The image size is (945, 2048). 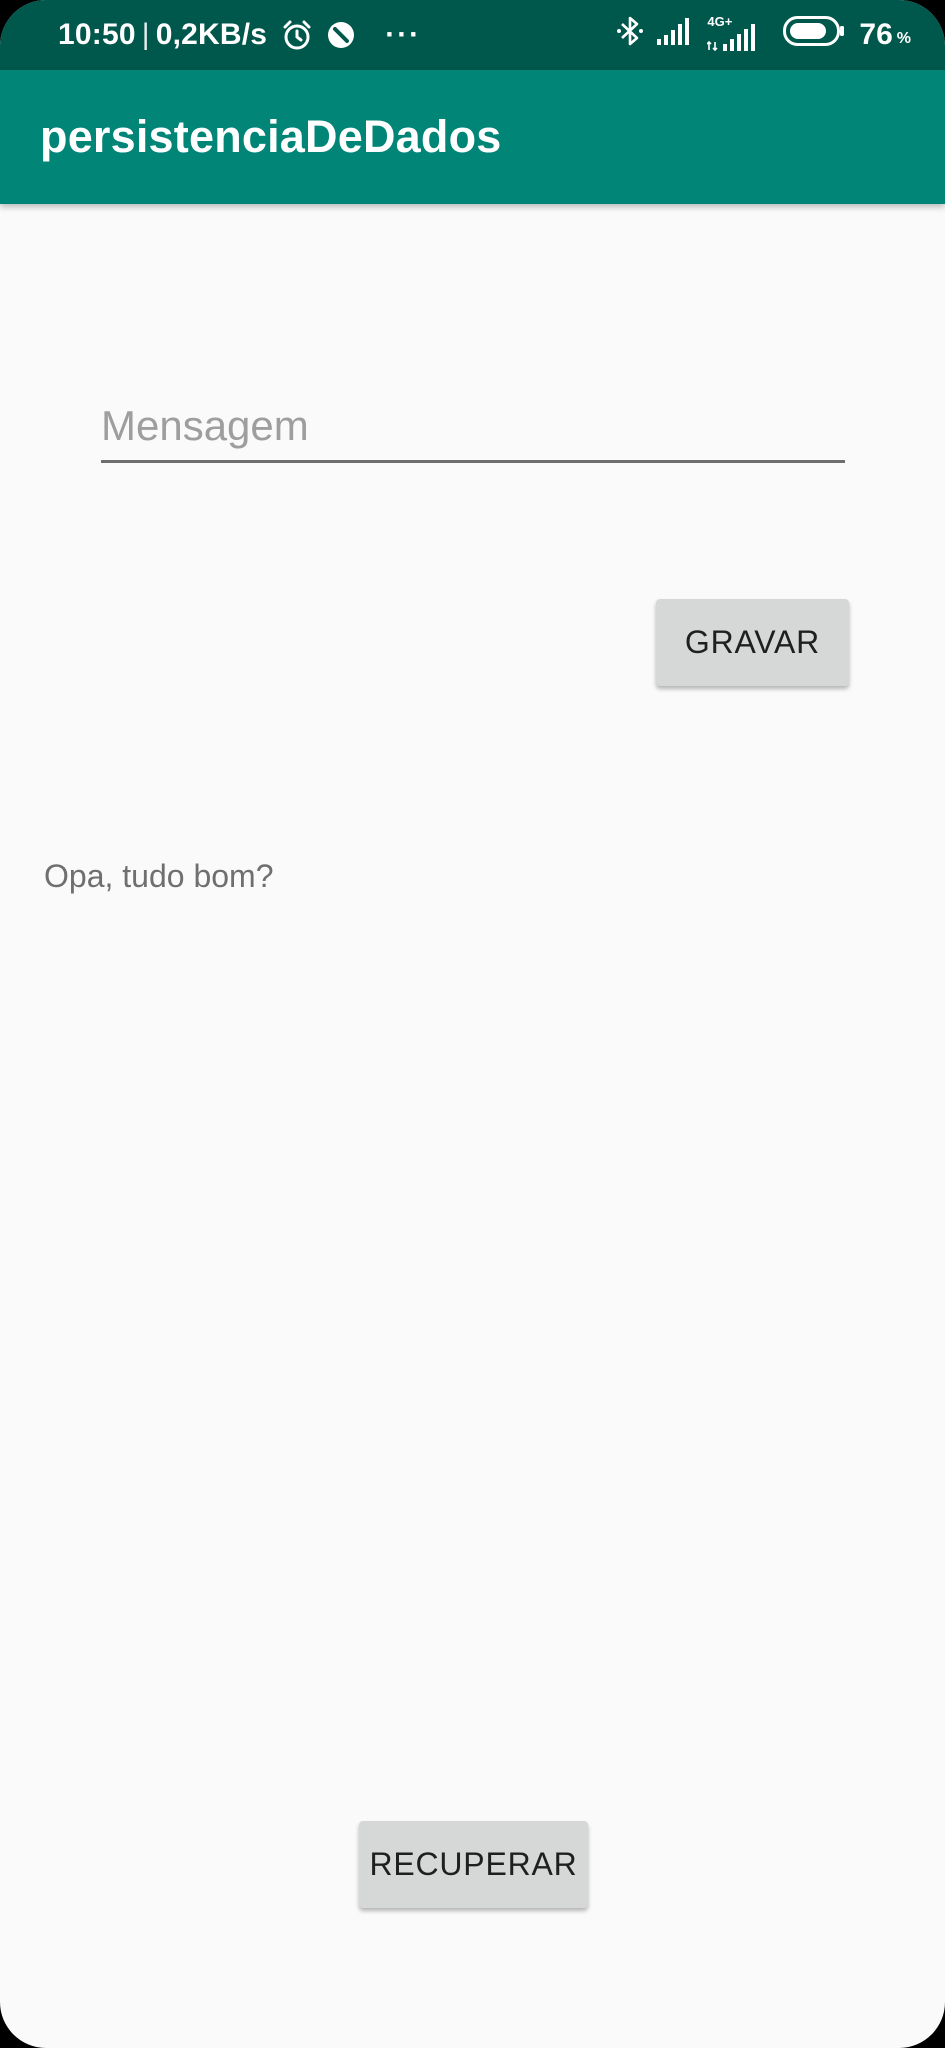 I want to click on network-speed: 0,2KB/s, so click(x=211, y=34).